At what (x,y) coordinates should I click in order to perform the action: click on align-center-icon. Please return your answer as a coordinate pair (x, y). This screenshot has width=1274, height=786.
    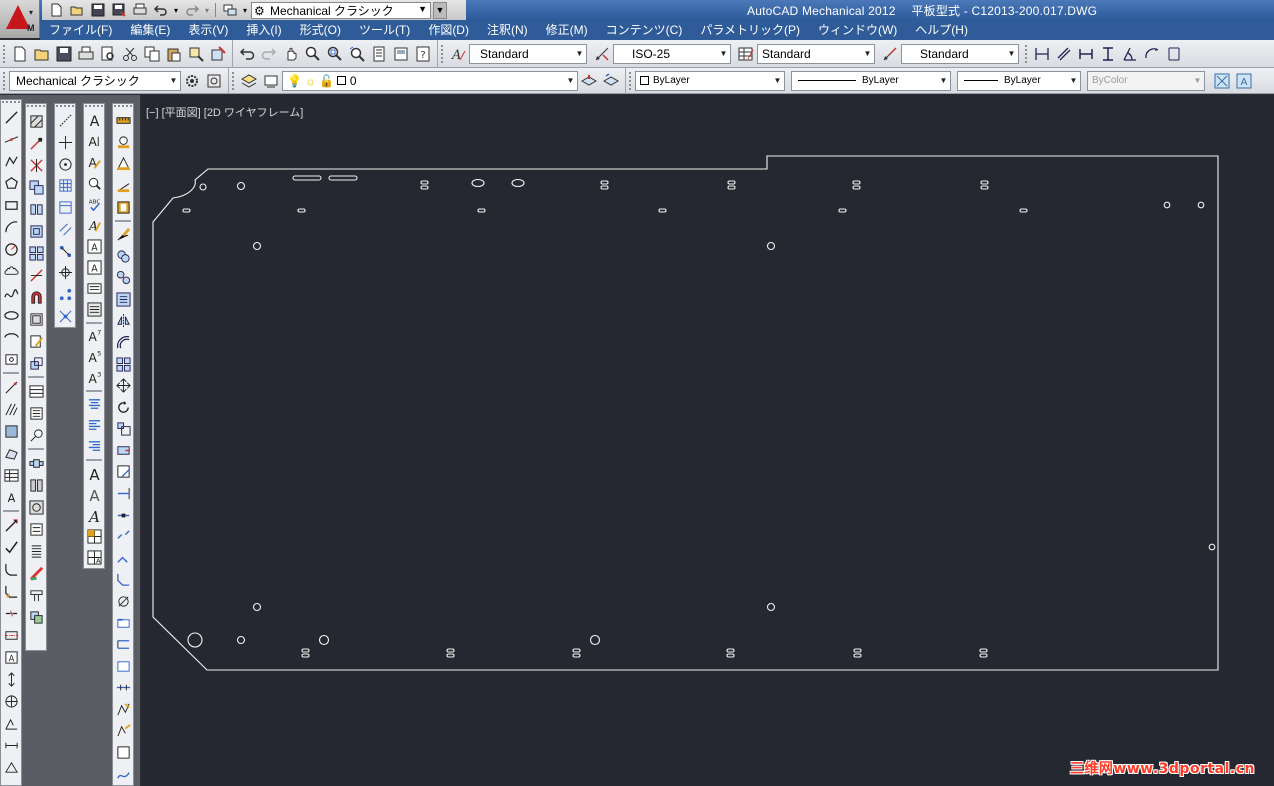
    Looking at the image, I should click on (94, 404).